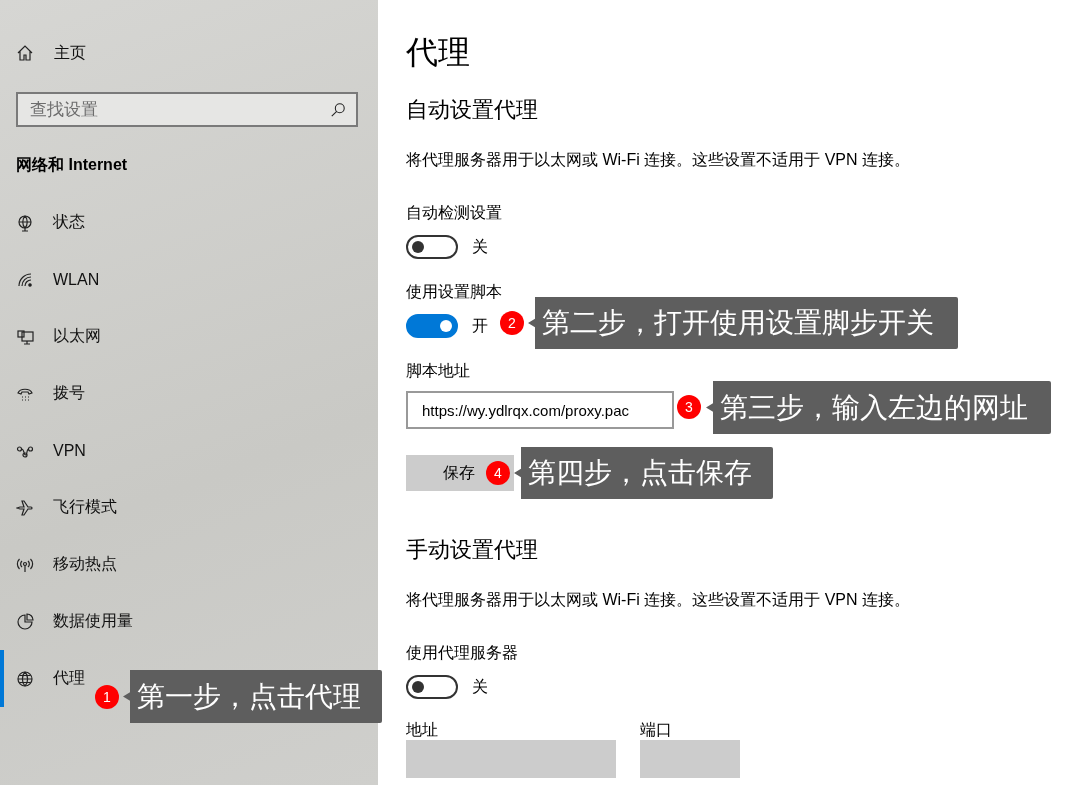  What do you see at coordinates (472, 110) in the screenshot?
I see `section-heading: 自动设置代理` at bounding box center [472, 110].